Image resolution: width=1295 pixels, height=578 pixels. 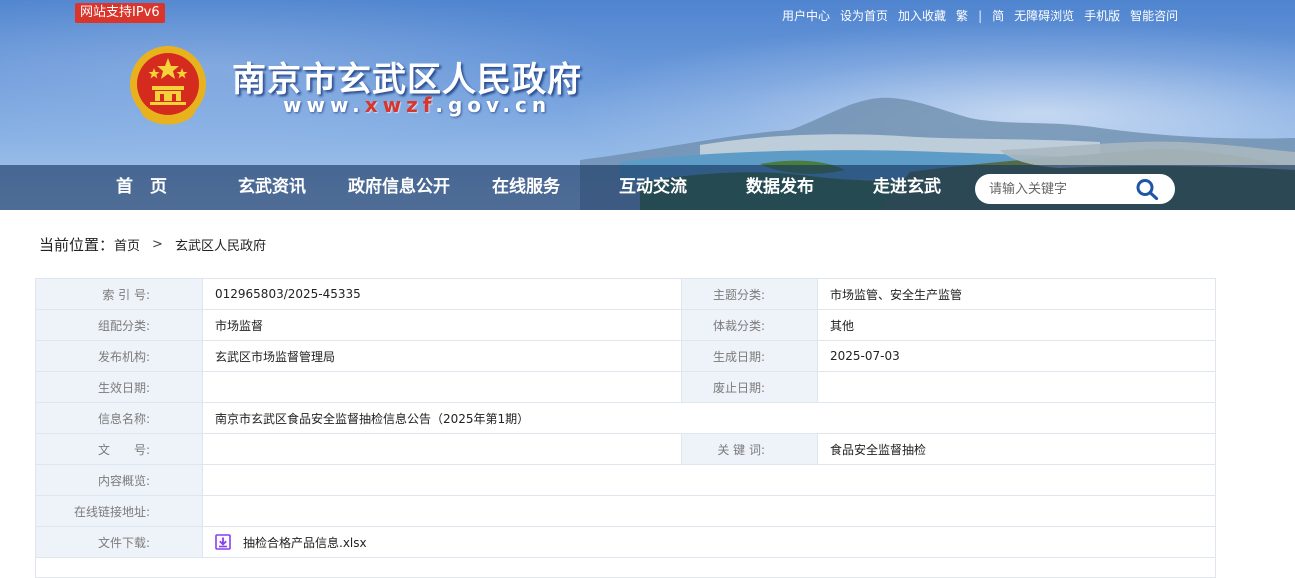 What do you see at coordinates (305, 543) in the screenshot?
I see `download-file-link: 抽检合格产品信息.xlsx` at bounding box center [305, 543].